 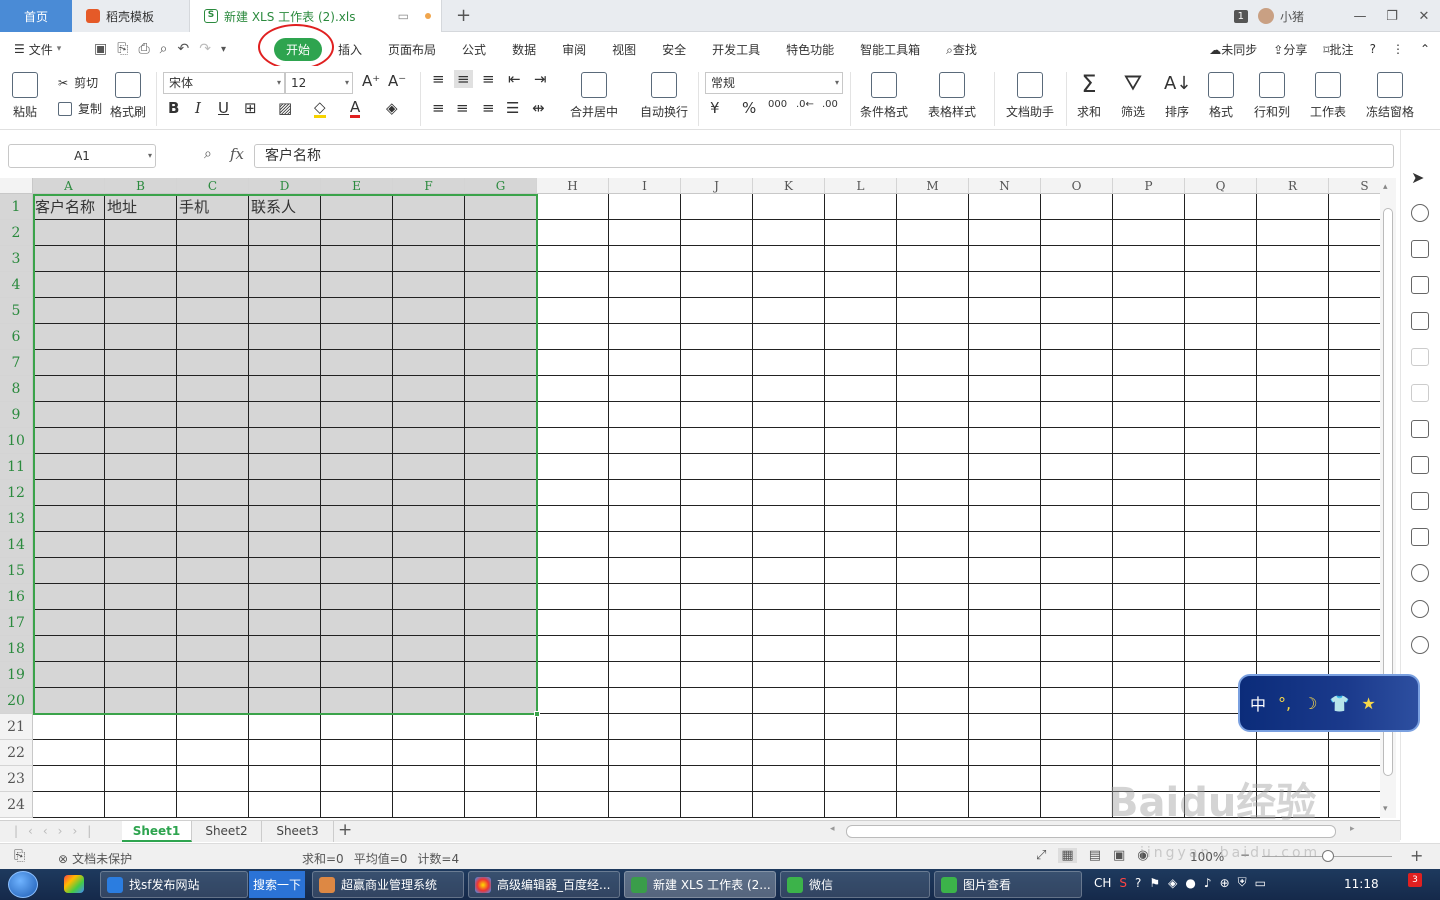 What do you see at coordinates (1385, 187) in the screenshot?
I see `scroll-up-icon: ▴` at bounding box center [1385, 187].